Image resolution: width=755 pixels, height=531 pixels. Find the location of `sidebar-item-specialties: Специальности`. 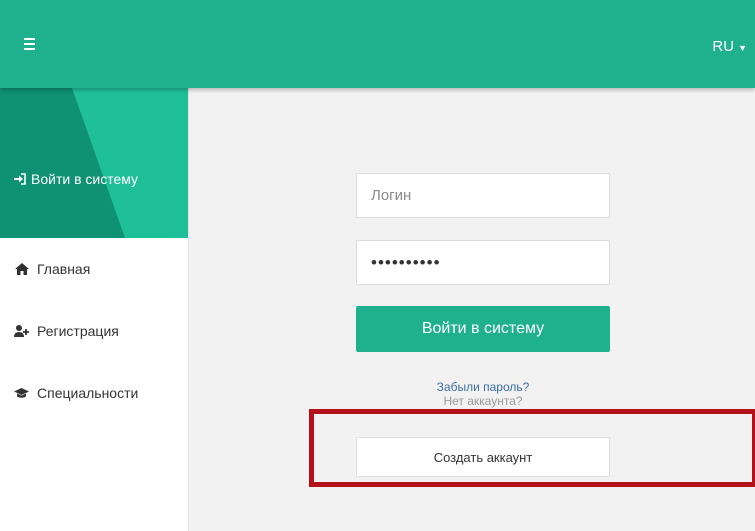

sidebar-item-specialties: Специальности is located at coordinates (94, 393).